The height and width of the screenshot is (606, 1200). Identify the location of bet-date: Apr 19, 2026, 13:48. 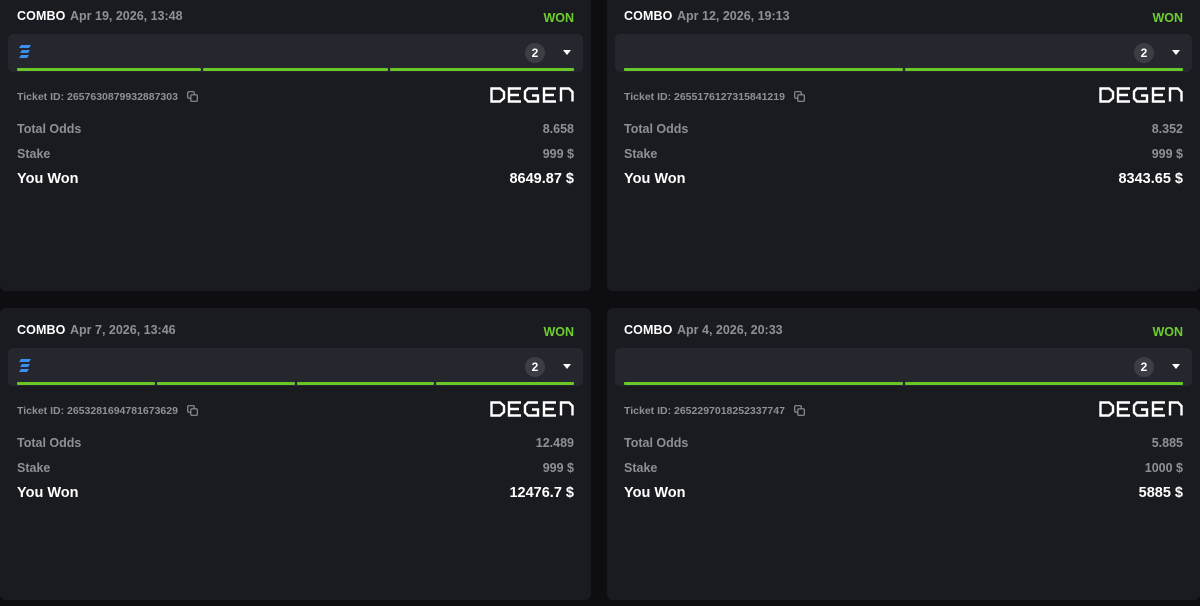
(126, 16).